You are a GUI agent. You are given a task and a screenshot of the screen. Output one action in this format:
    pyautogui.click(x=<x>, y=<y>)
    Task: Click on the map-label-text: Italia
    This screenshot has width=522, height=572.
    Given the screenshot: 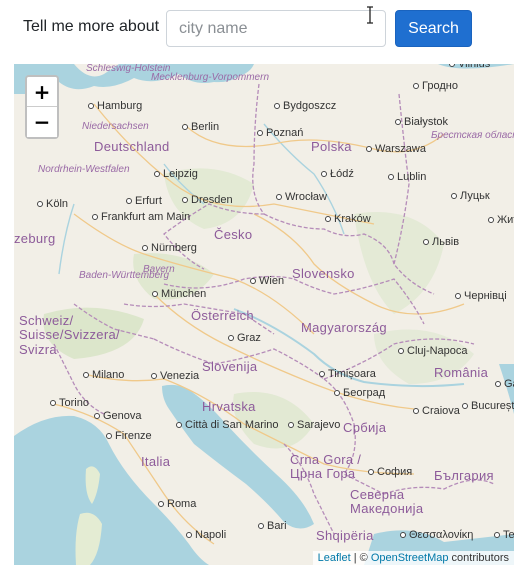 What is the action you would take?
    pyautogui.click(x=156, y=461)
    